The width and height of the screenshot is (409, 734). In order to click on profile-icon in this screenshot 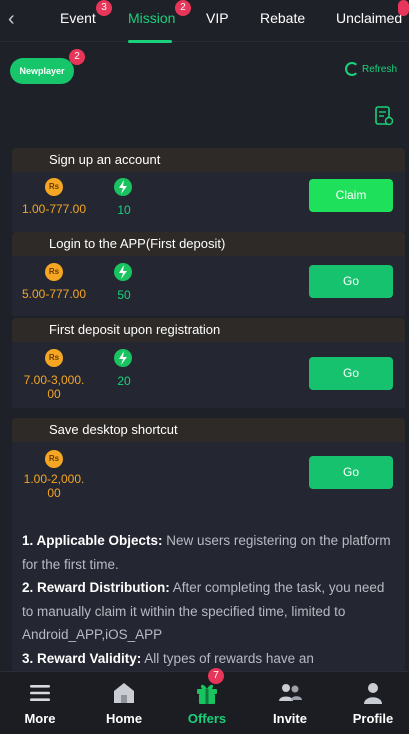, I will do `click(373, 693)`.